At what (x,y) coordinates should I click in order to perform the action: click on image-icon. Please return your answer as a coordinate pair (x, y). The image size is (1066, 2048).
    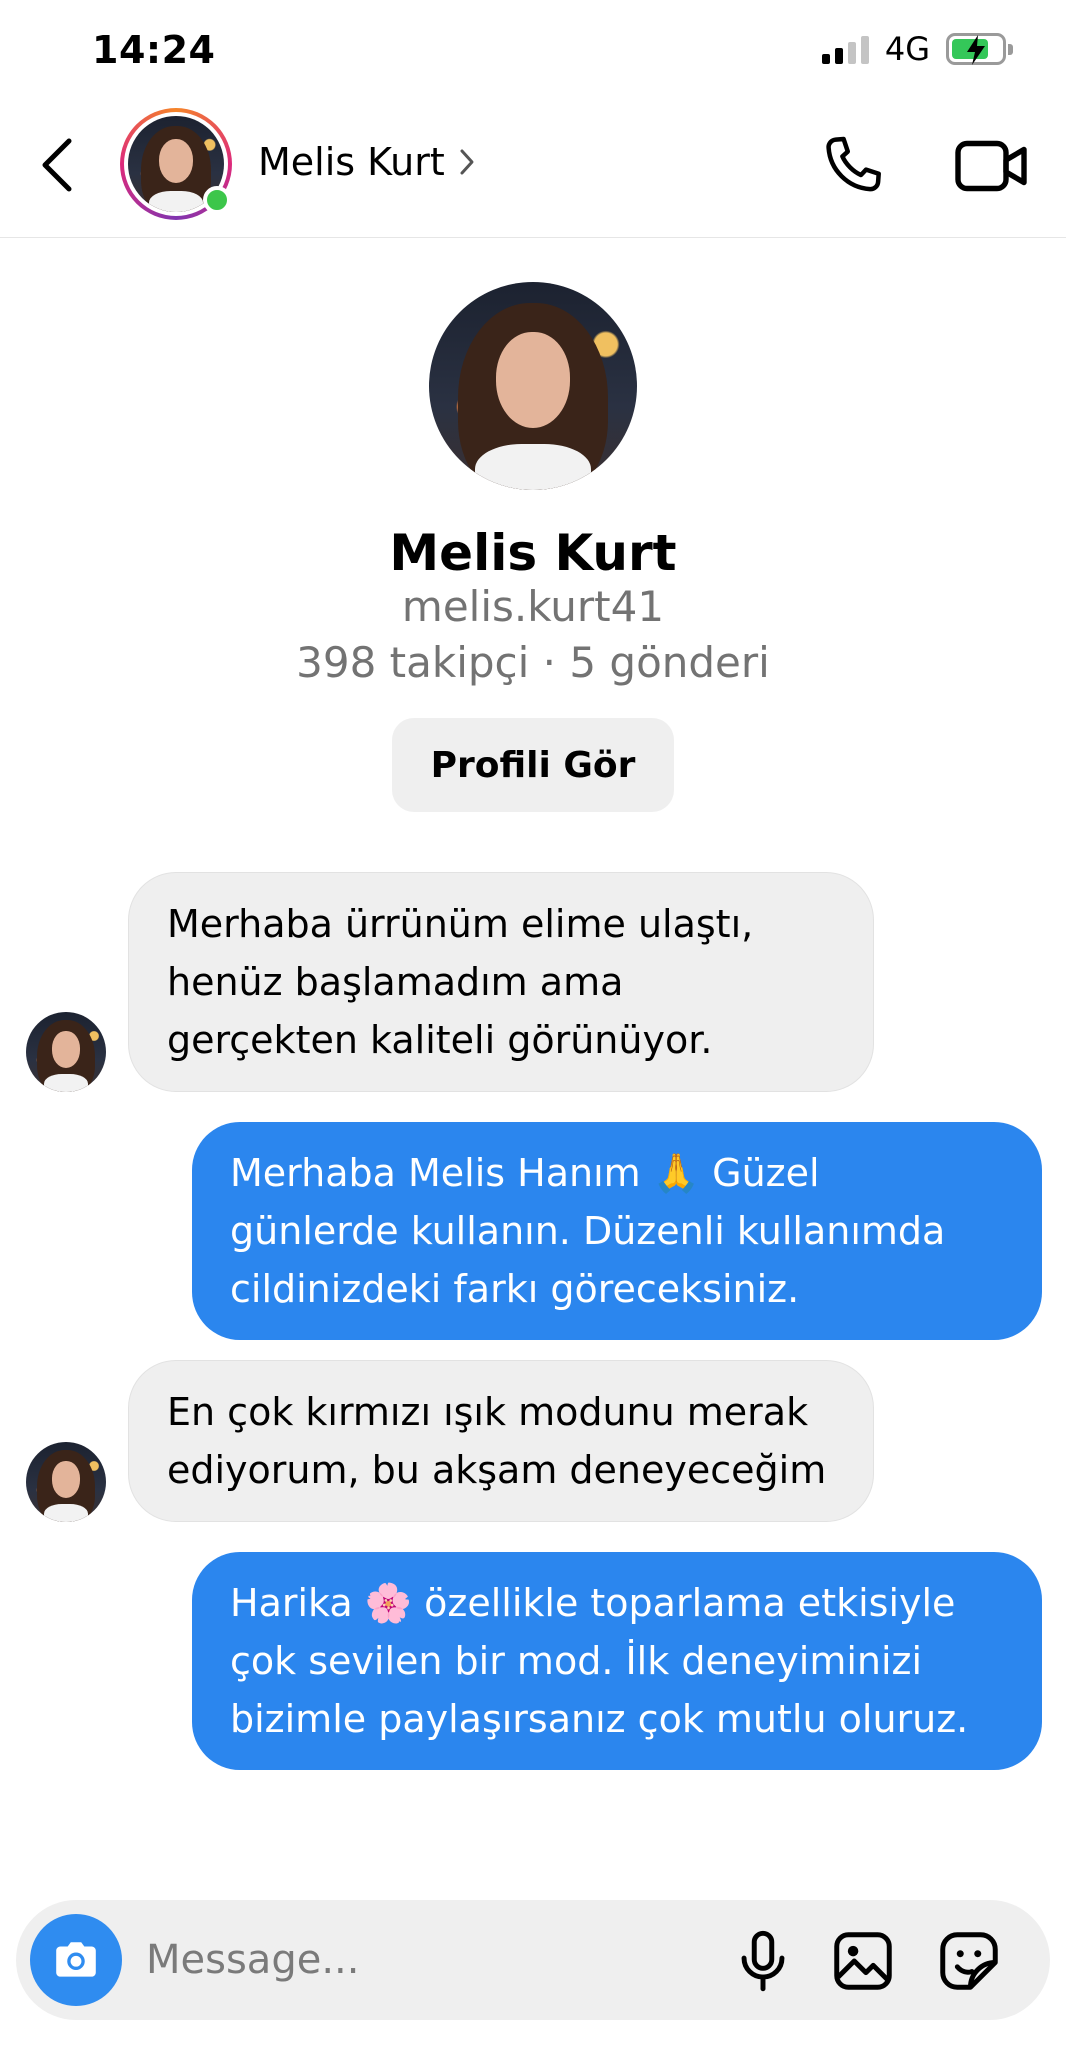
    Looking at the image, I should click on (863, 1961).